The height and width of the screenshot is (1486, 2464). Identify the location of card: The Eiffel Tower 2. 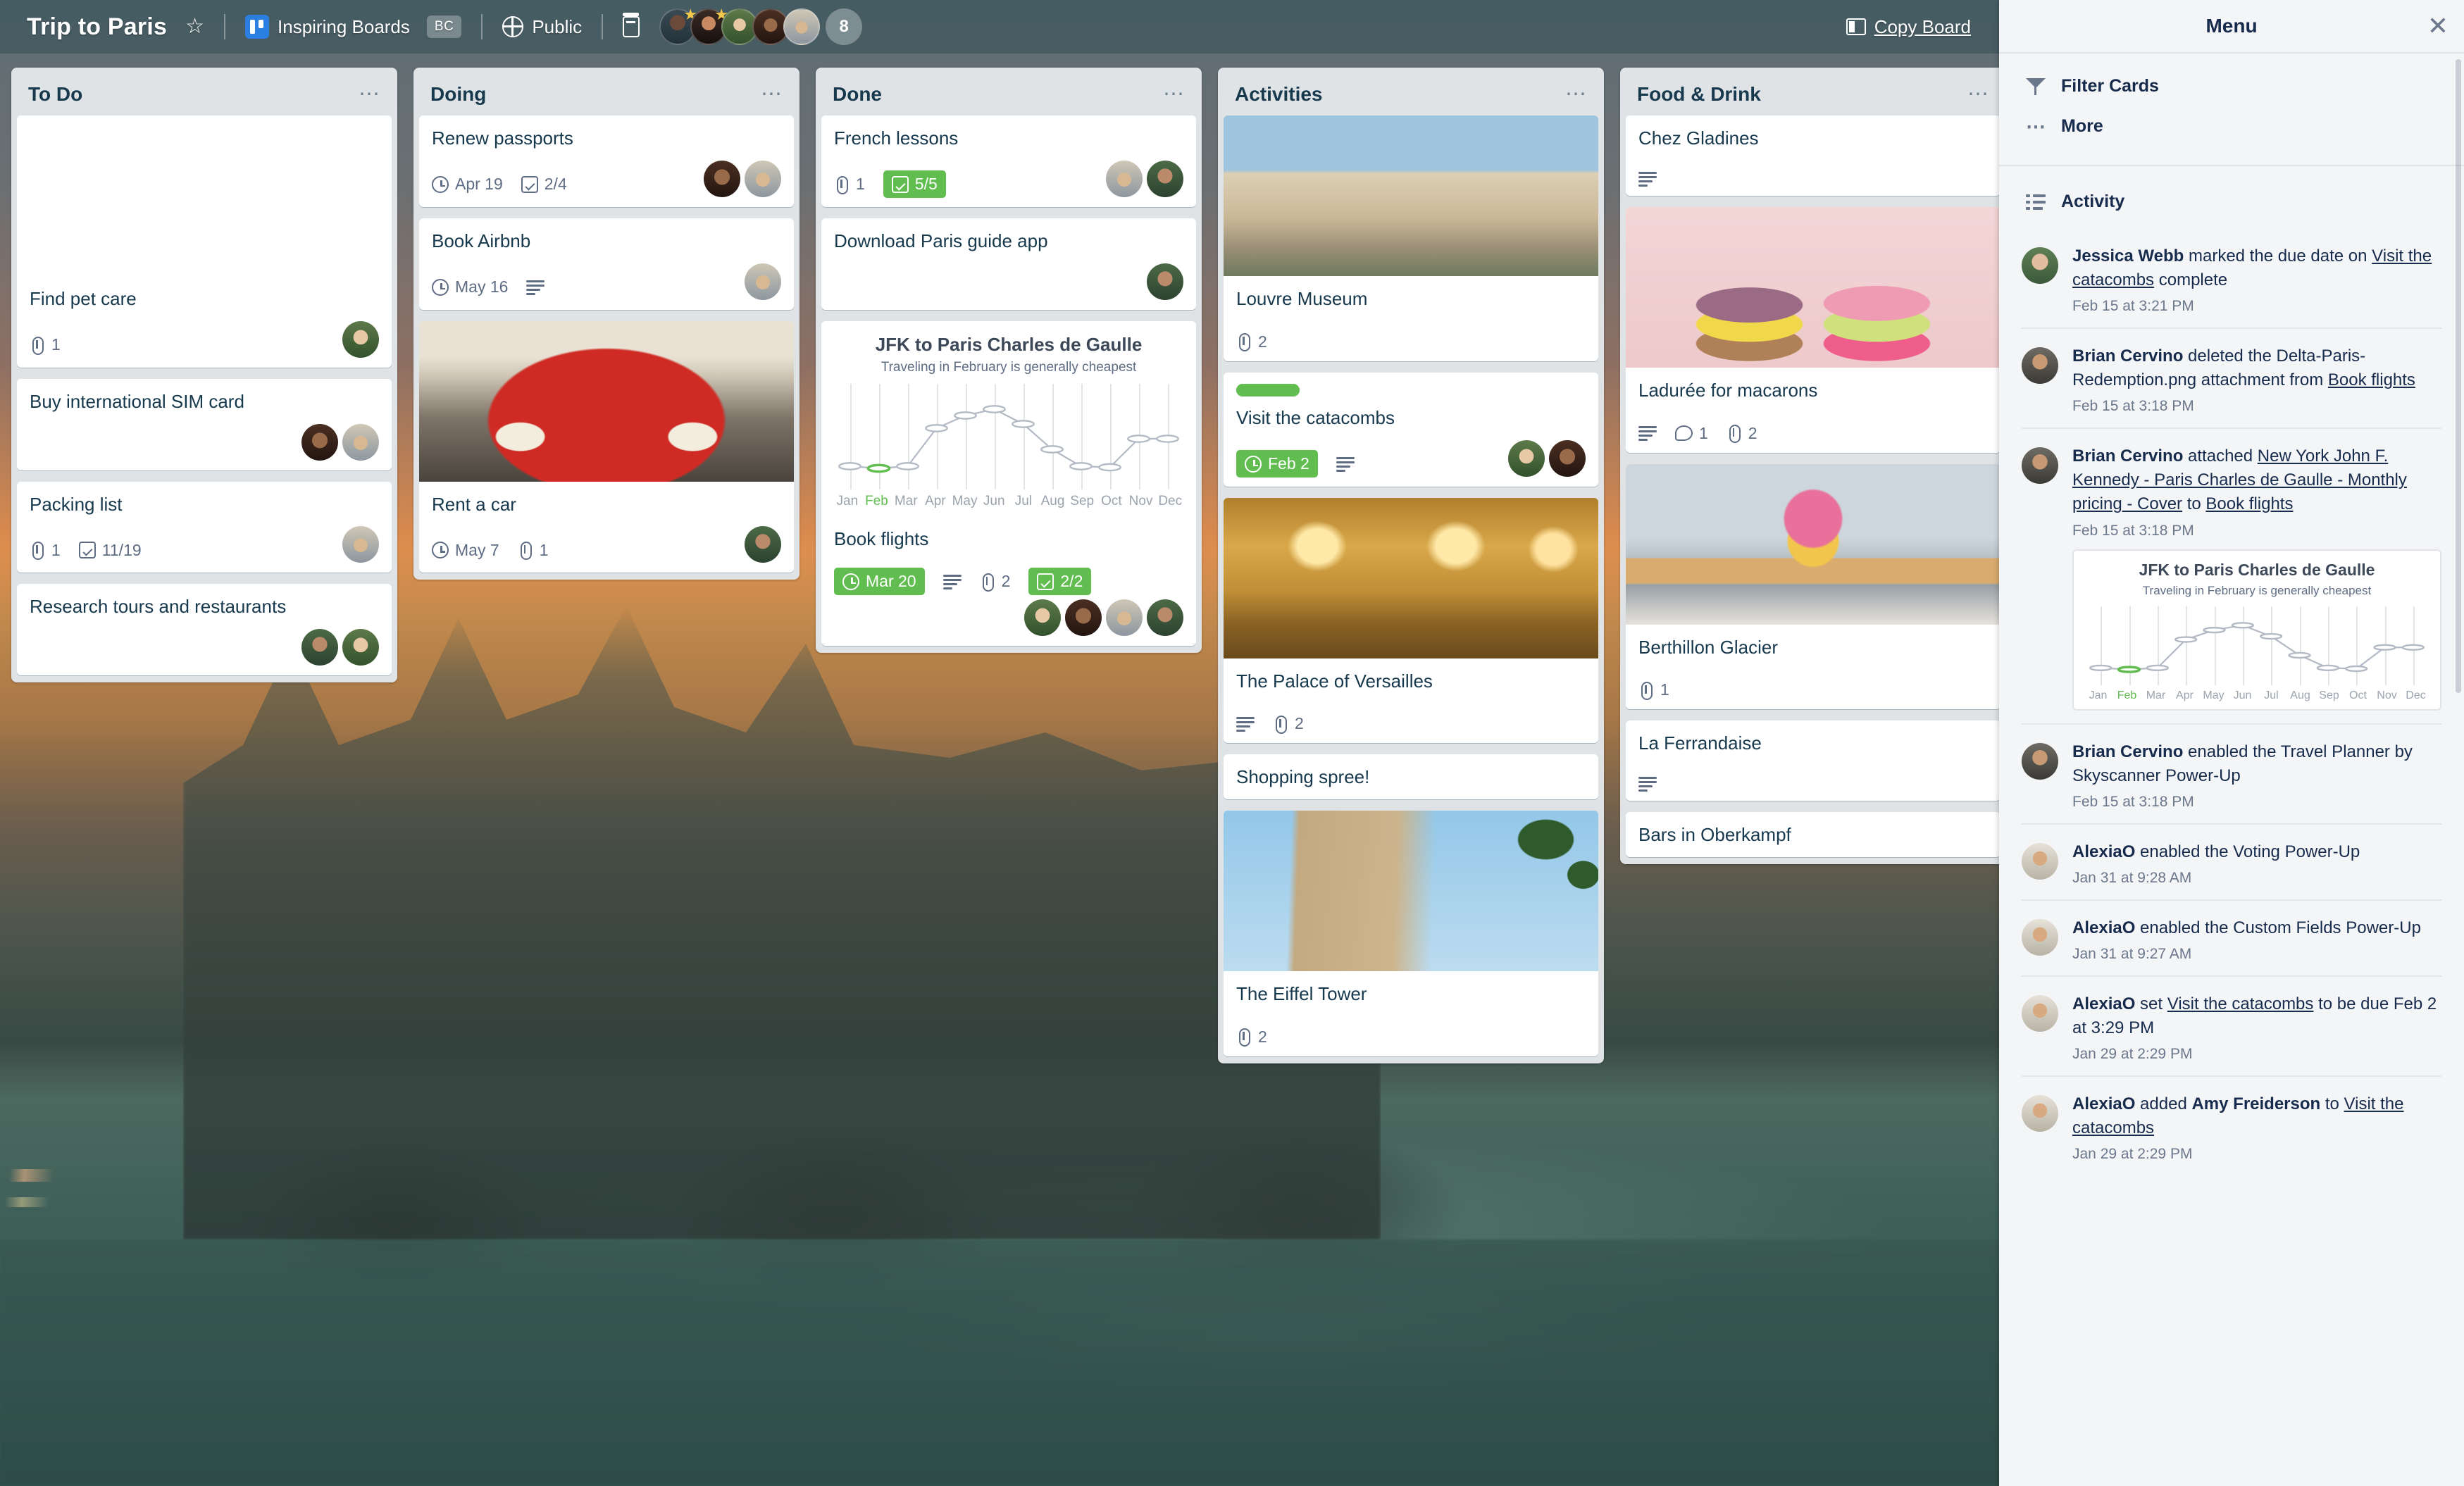
(1411, 933).